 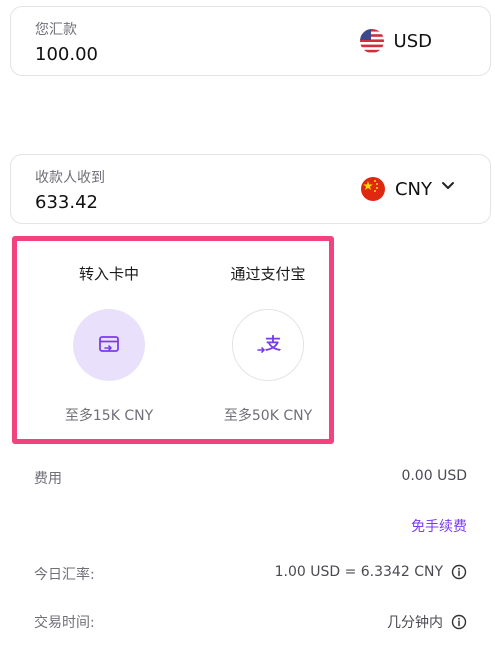 What do you see at coordinates (412, 41) in the screenshot?
I see `send-currency-code: USD` at bounding box center [412, 41].